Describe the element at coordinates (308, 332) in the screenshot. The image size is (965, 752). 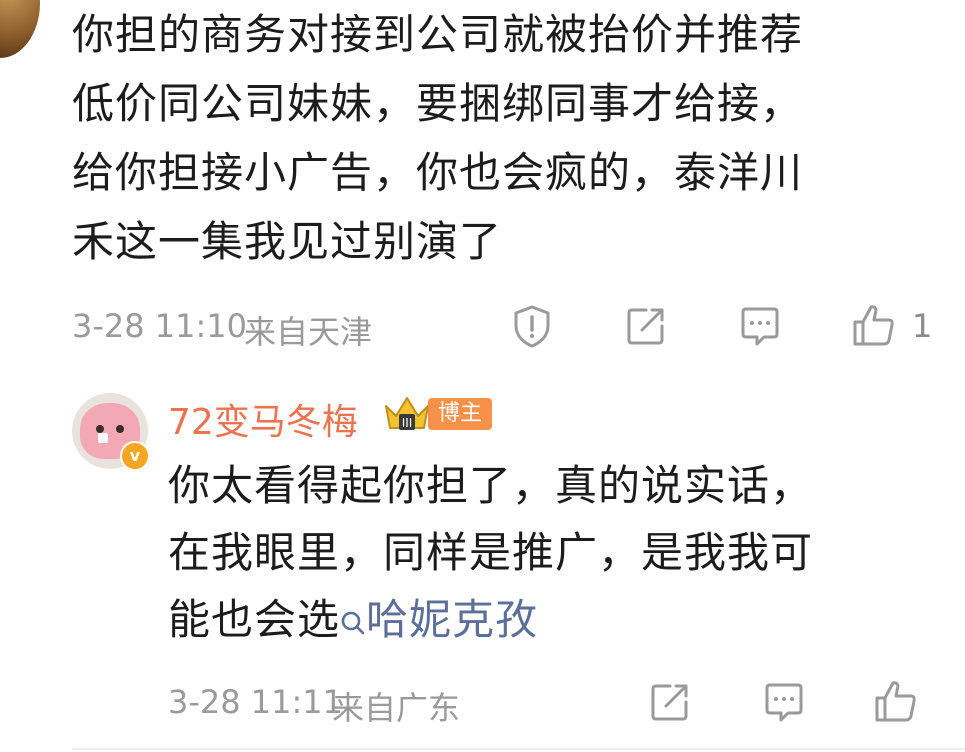
I see `comment-location: 来自天津` at that location.